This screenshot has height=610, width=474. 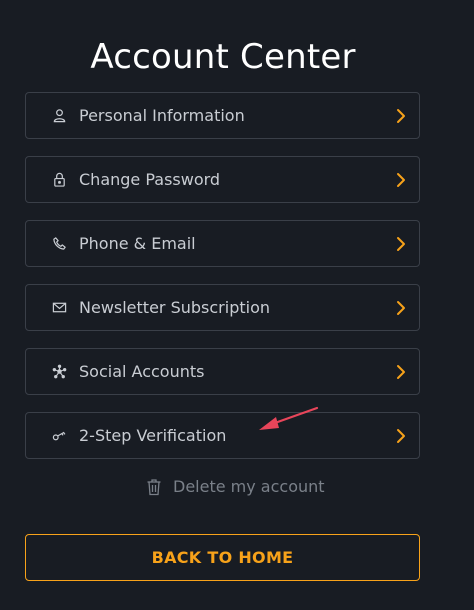 I want to click on page-title: Account Center, so click(x=223, y=56).